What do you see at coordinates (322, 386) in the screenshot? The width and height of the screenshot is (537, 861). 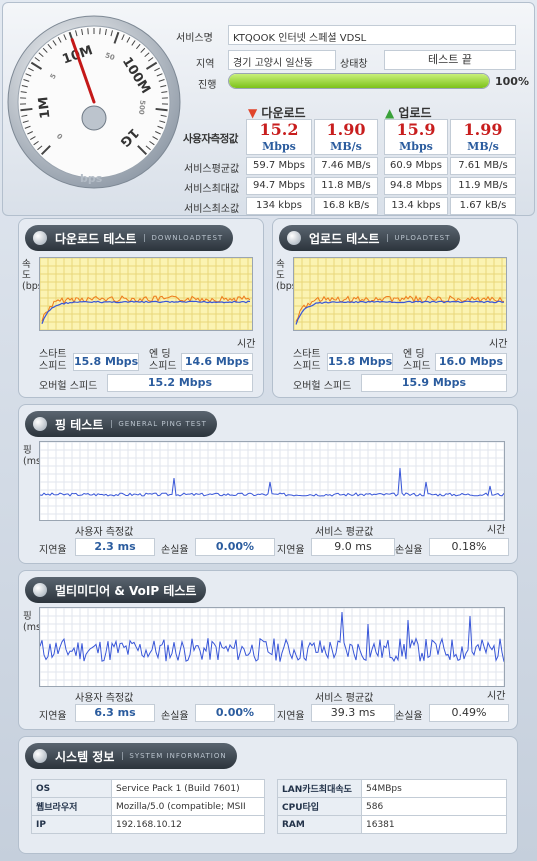 I see `upload-overall-label: 오버헐 스피드` at bounding box center [322, 386].